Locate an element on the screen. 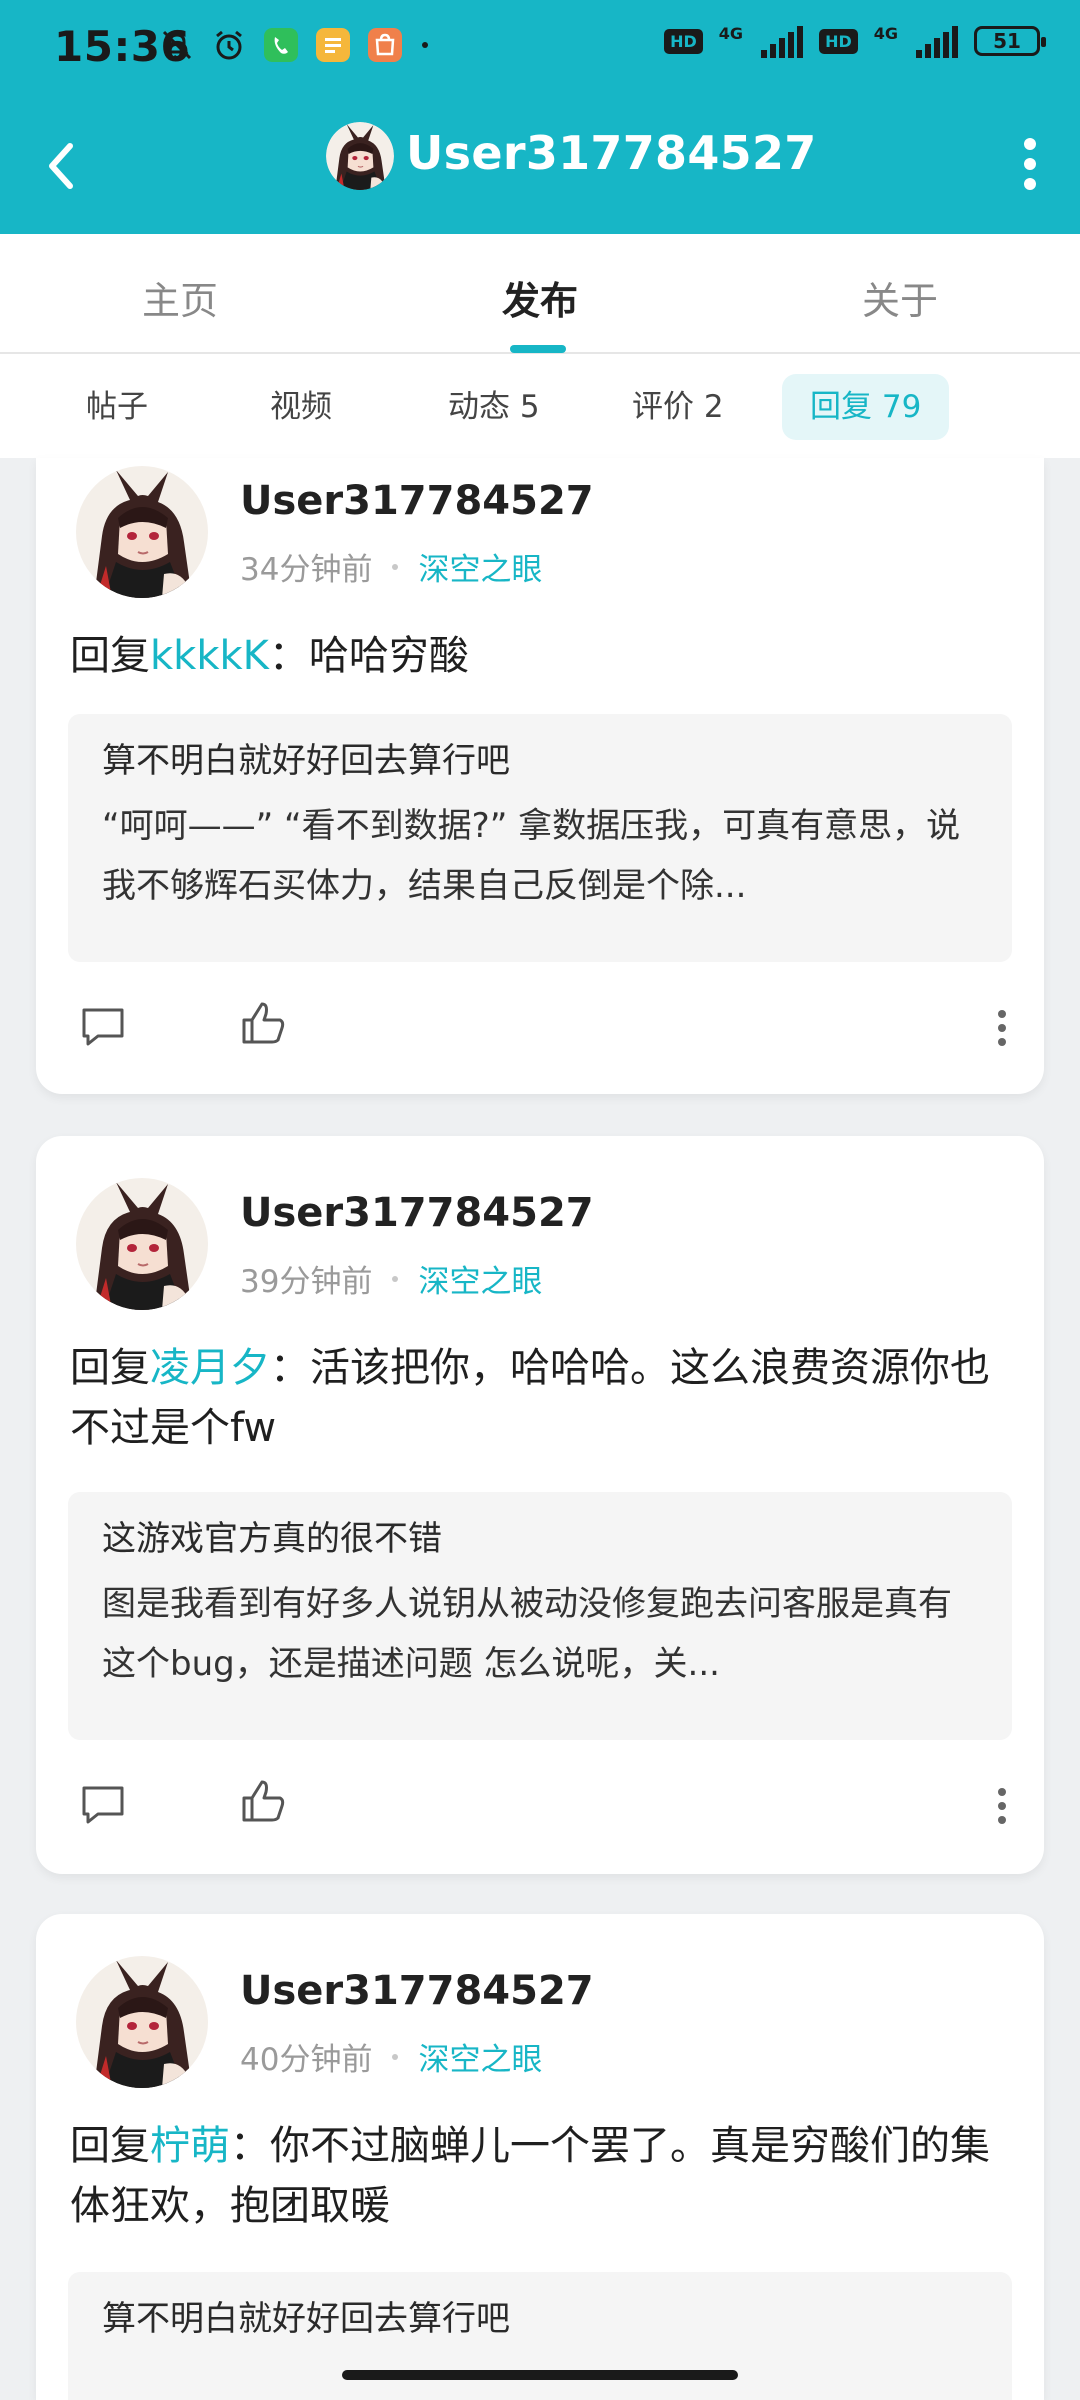 This screenshot has width=1080, height=2400. home-indicator is located at coordinates (540, 2375).